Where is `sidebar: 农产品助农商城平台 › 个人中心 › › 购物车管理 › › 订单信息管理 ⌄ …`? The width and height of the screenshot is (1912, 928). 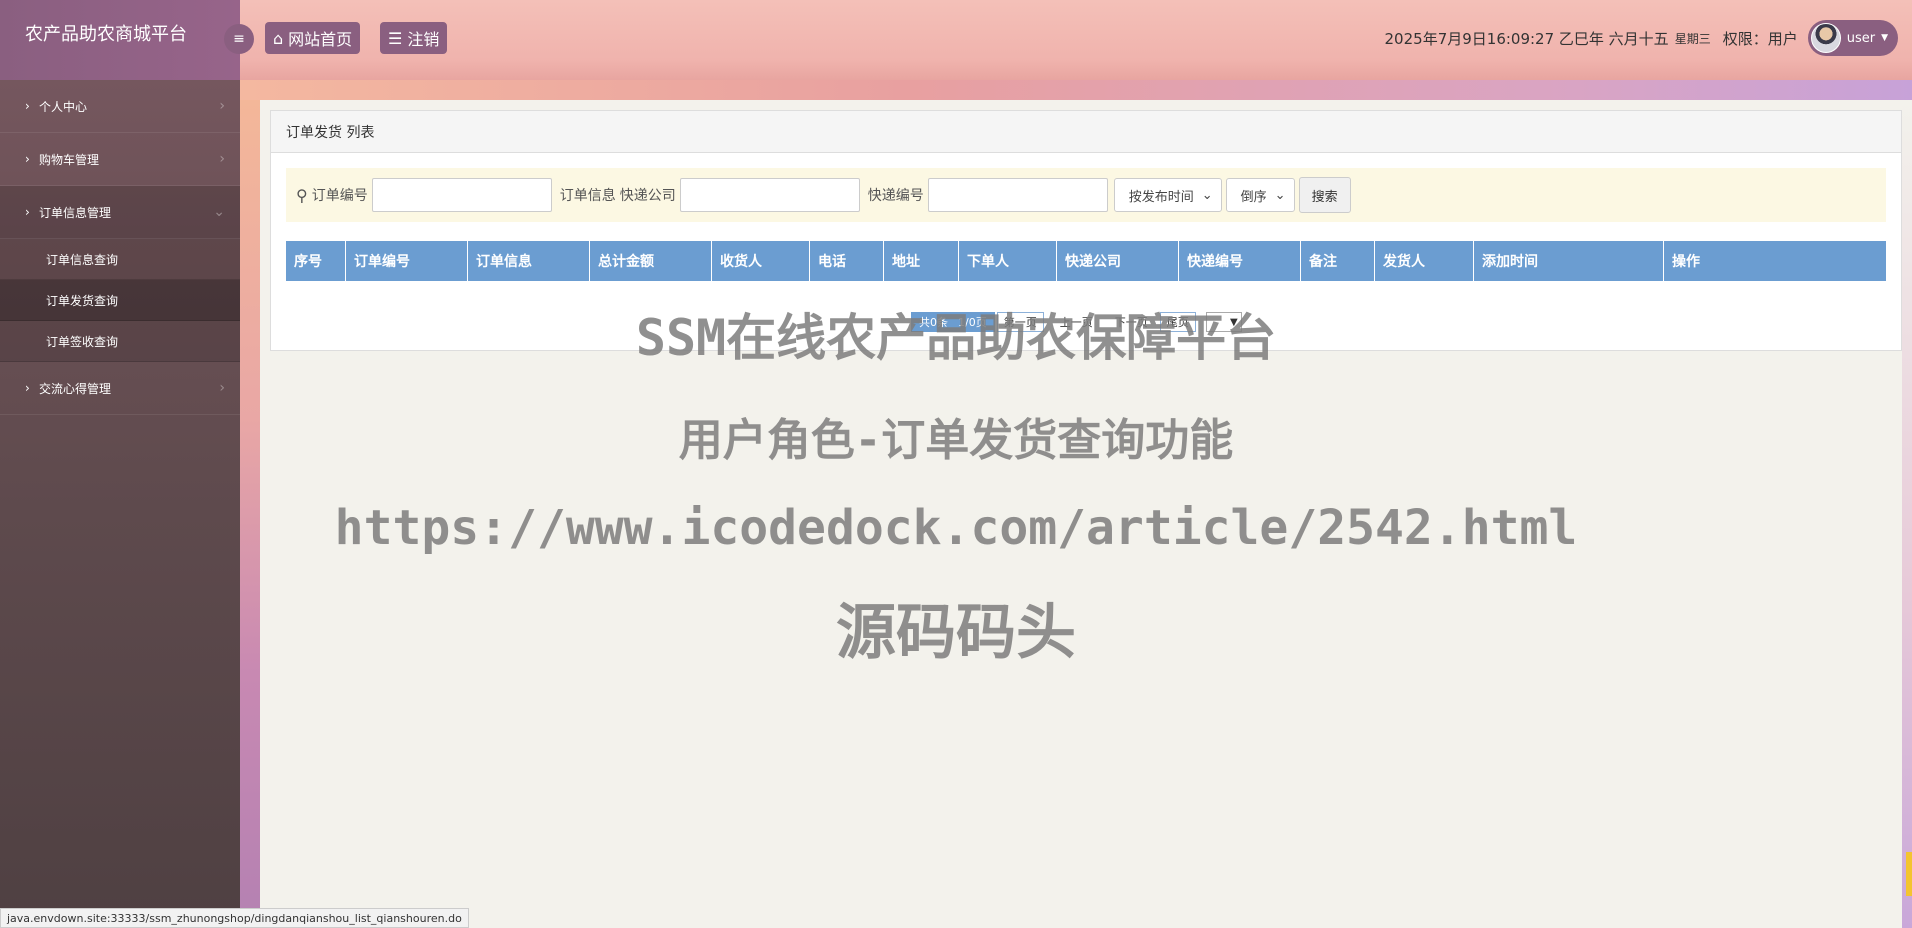 sidebar: 农产品助农商城平台 › 个人中心 › › 购物车管理 › › 订单信息管理 ⌄ … is located at coordinates (120, 464).